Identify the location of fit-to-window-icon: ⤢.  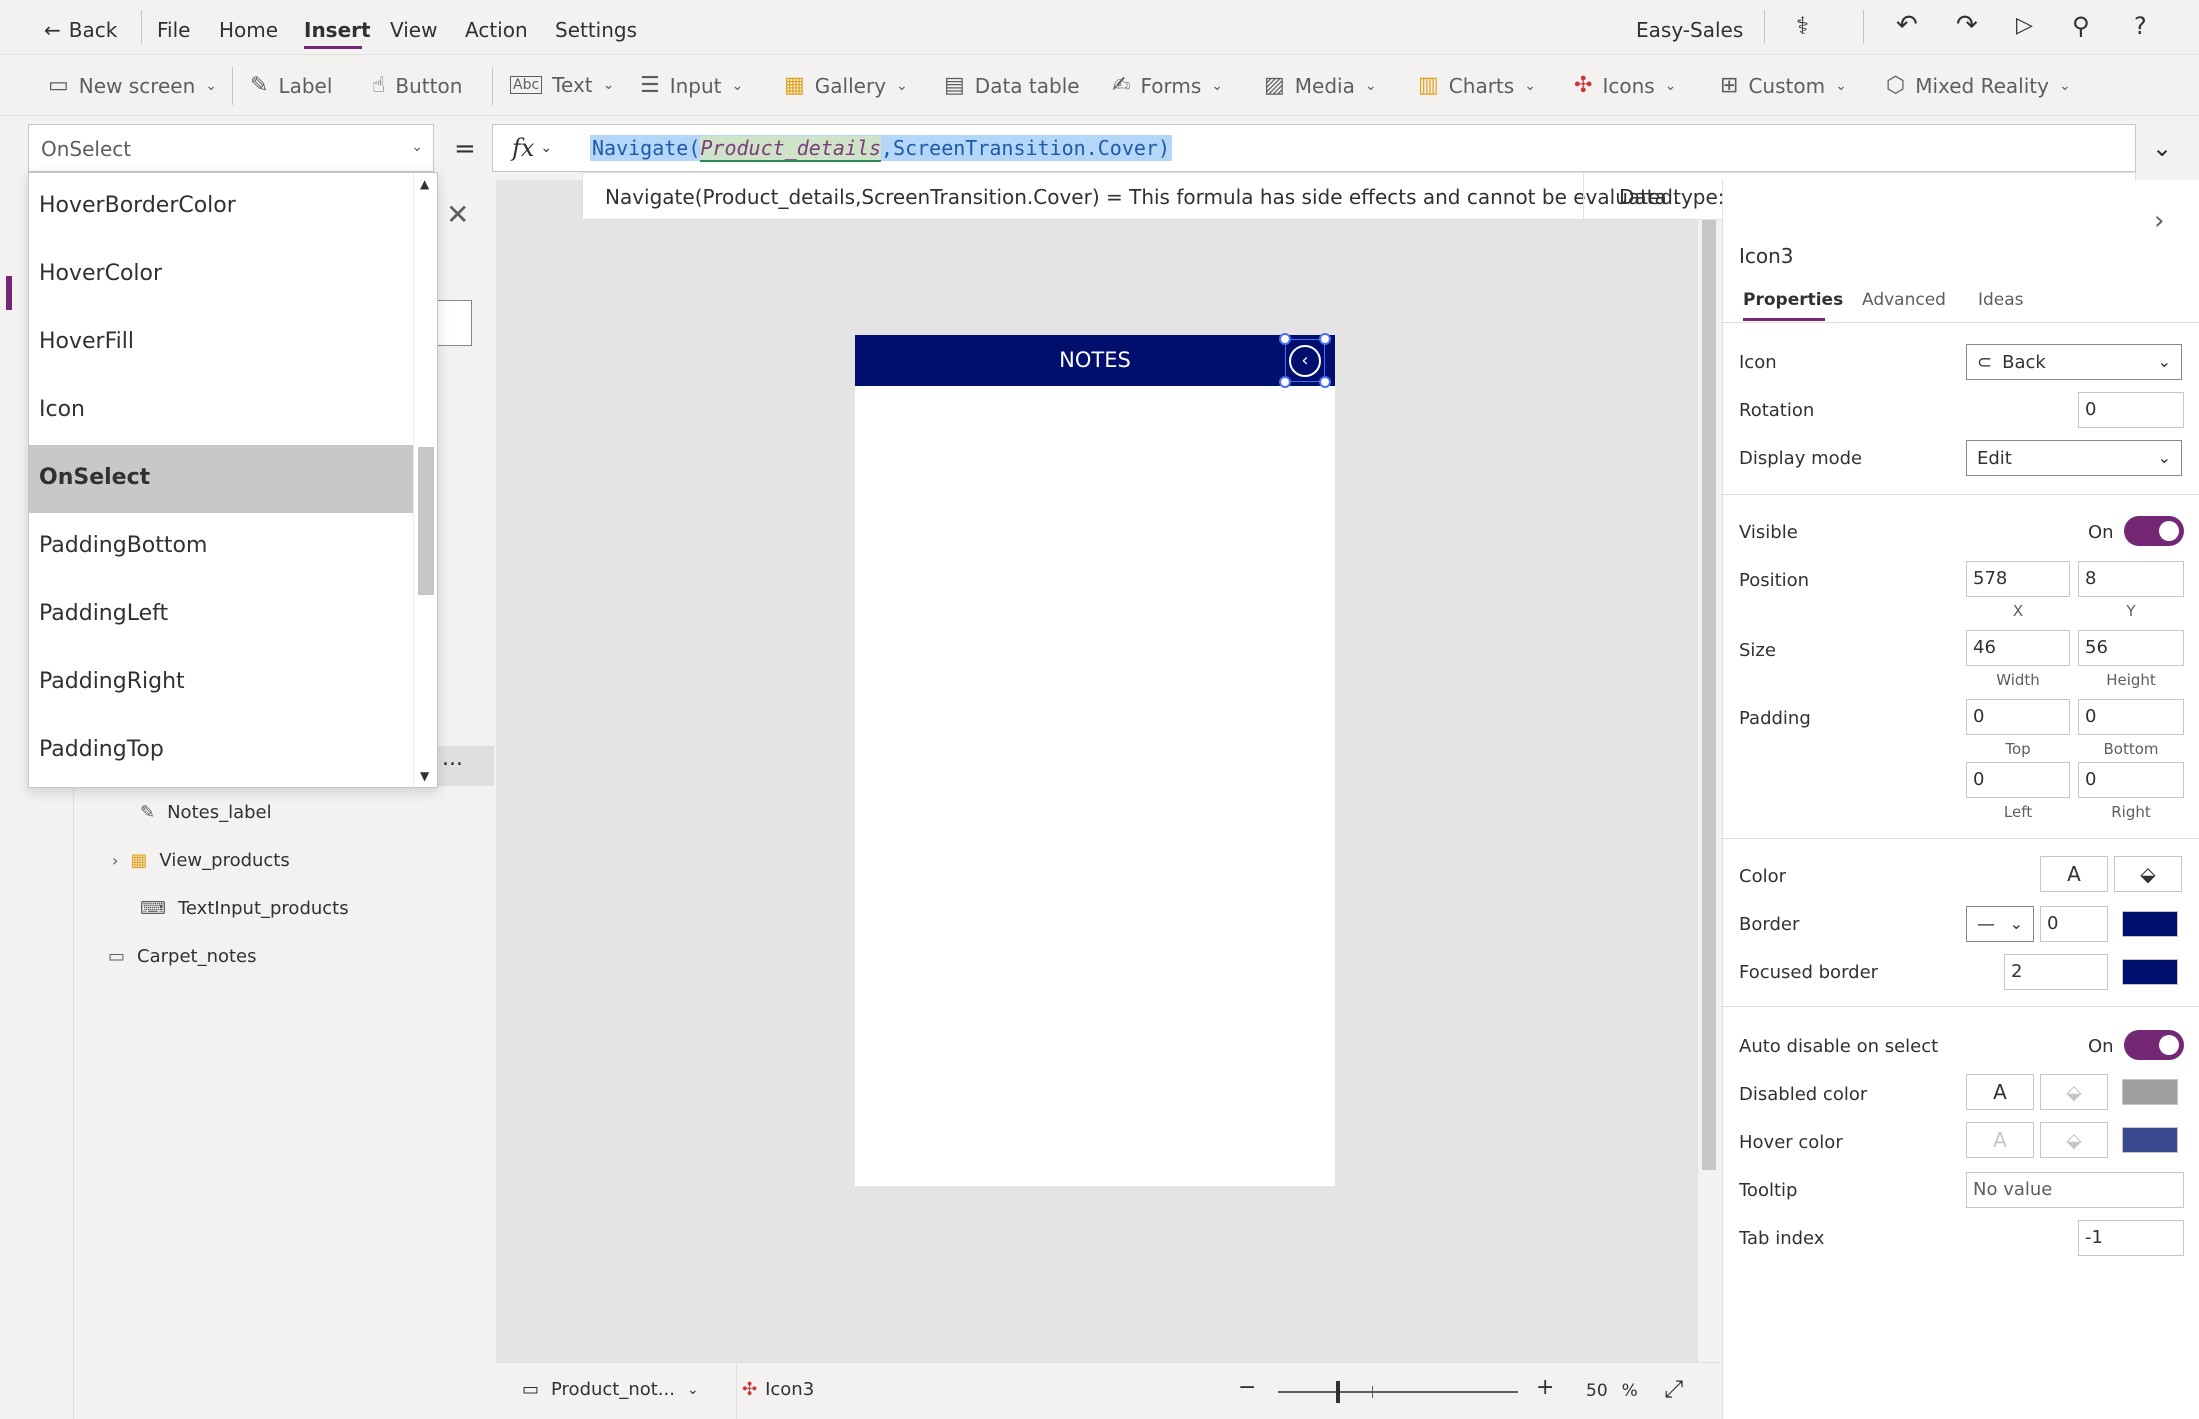
(1673, 1389).